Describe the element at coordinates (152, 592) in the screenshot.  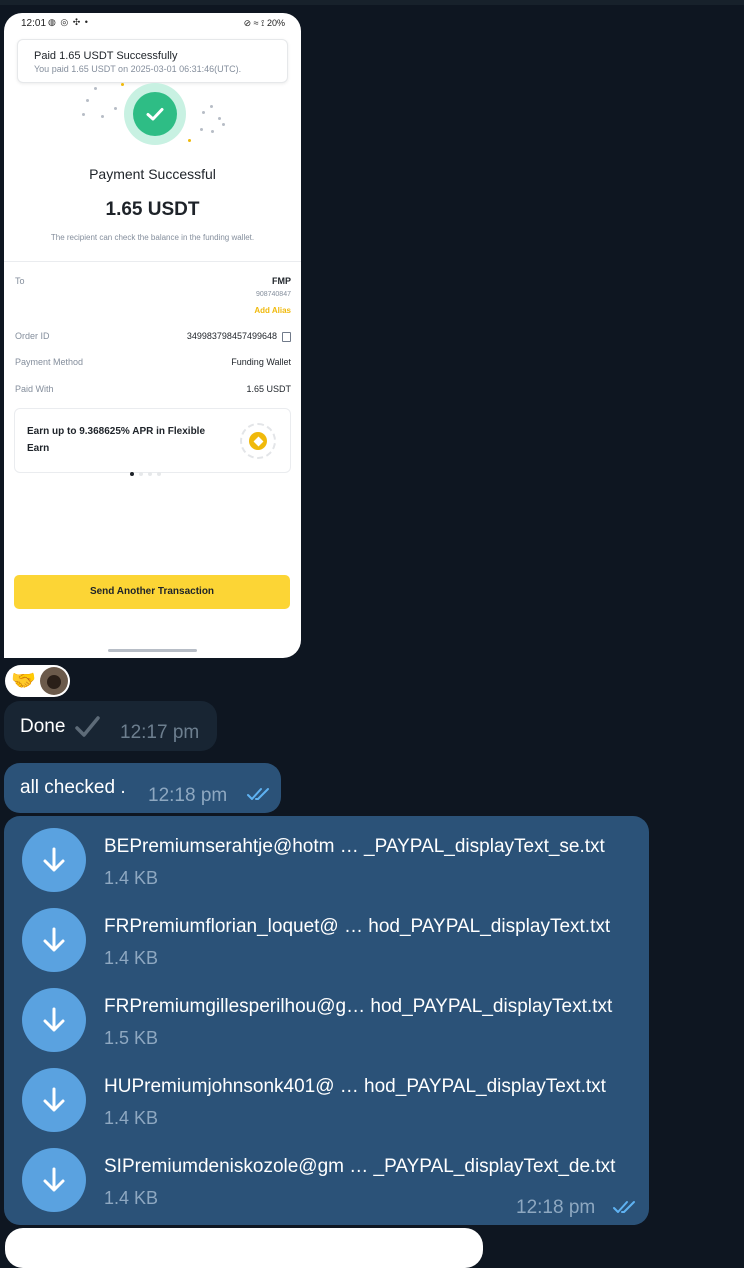
I see `send-another-transaction-button: Send Another Transaction` at that location.